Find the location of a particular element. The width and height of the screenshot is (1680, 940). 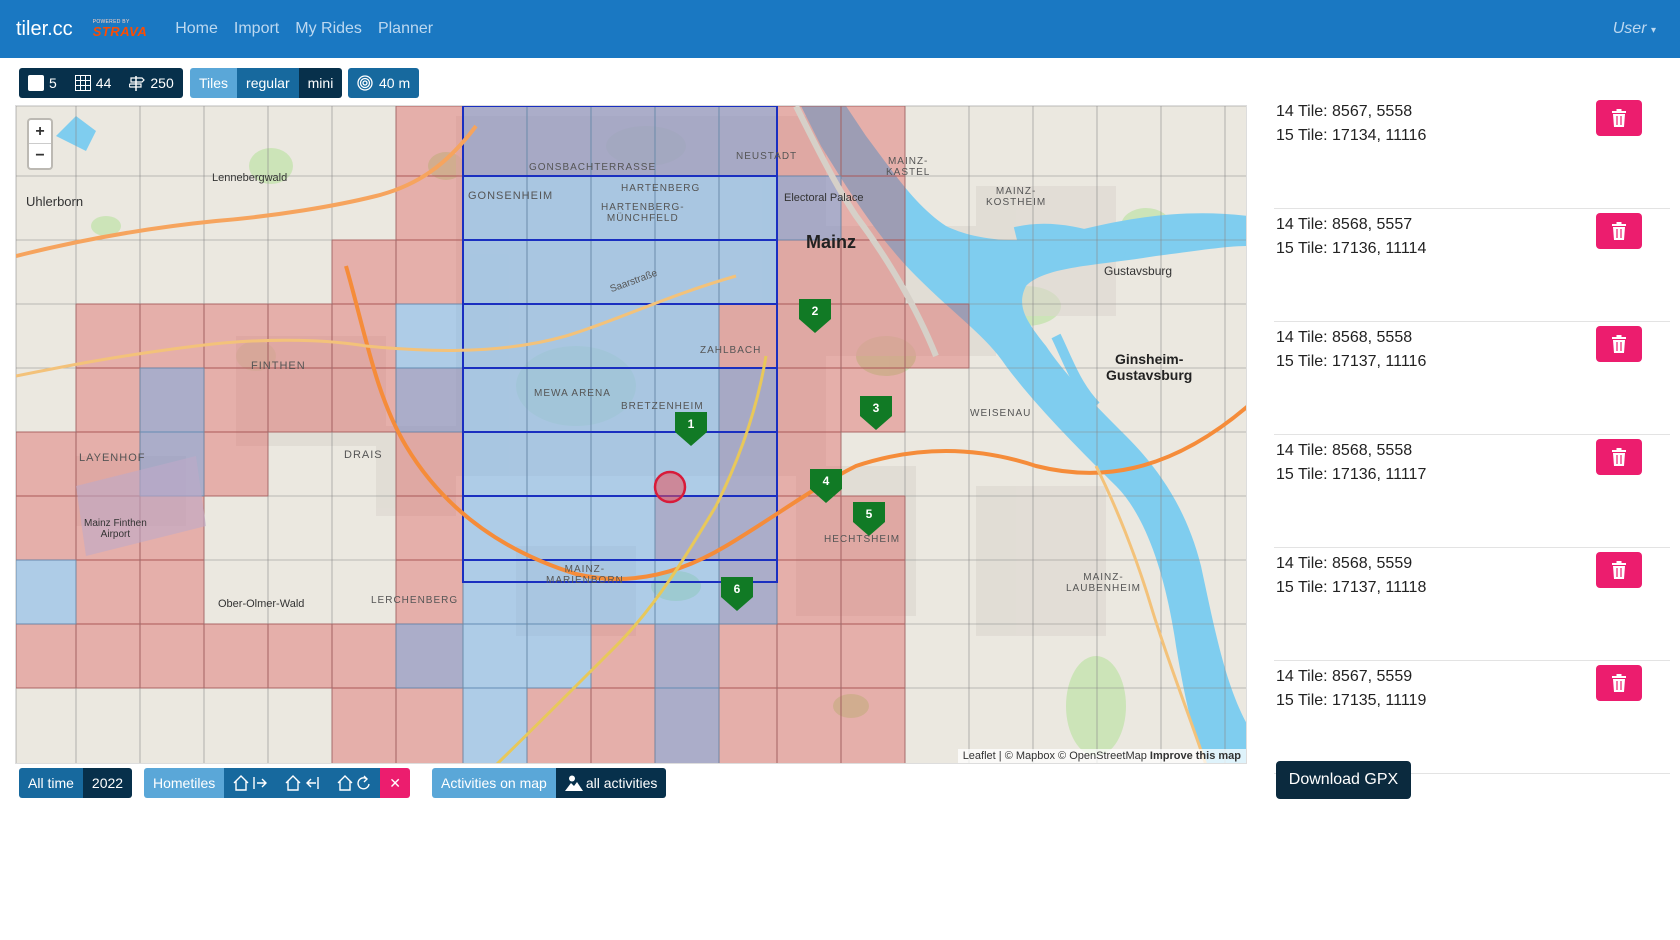

squares-stat: 5 is located at coordinates (42, 83).